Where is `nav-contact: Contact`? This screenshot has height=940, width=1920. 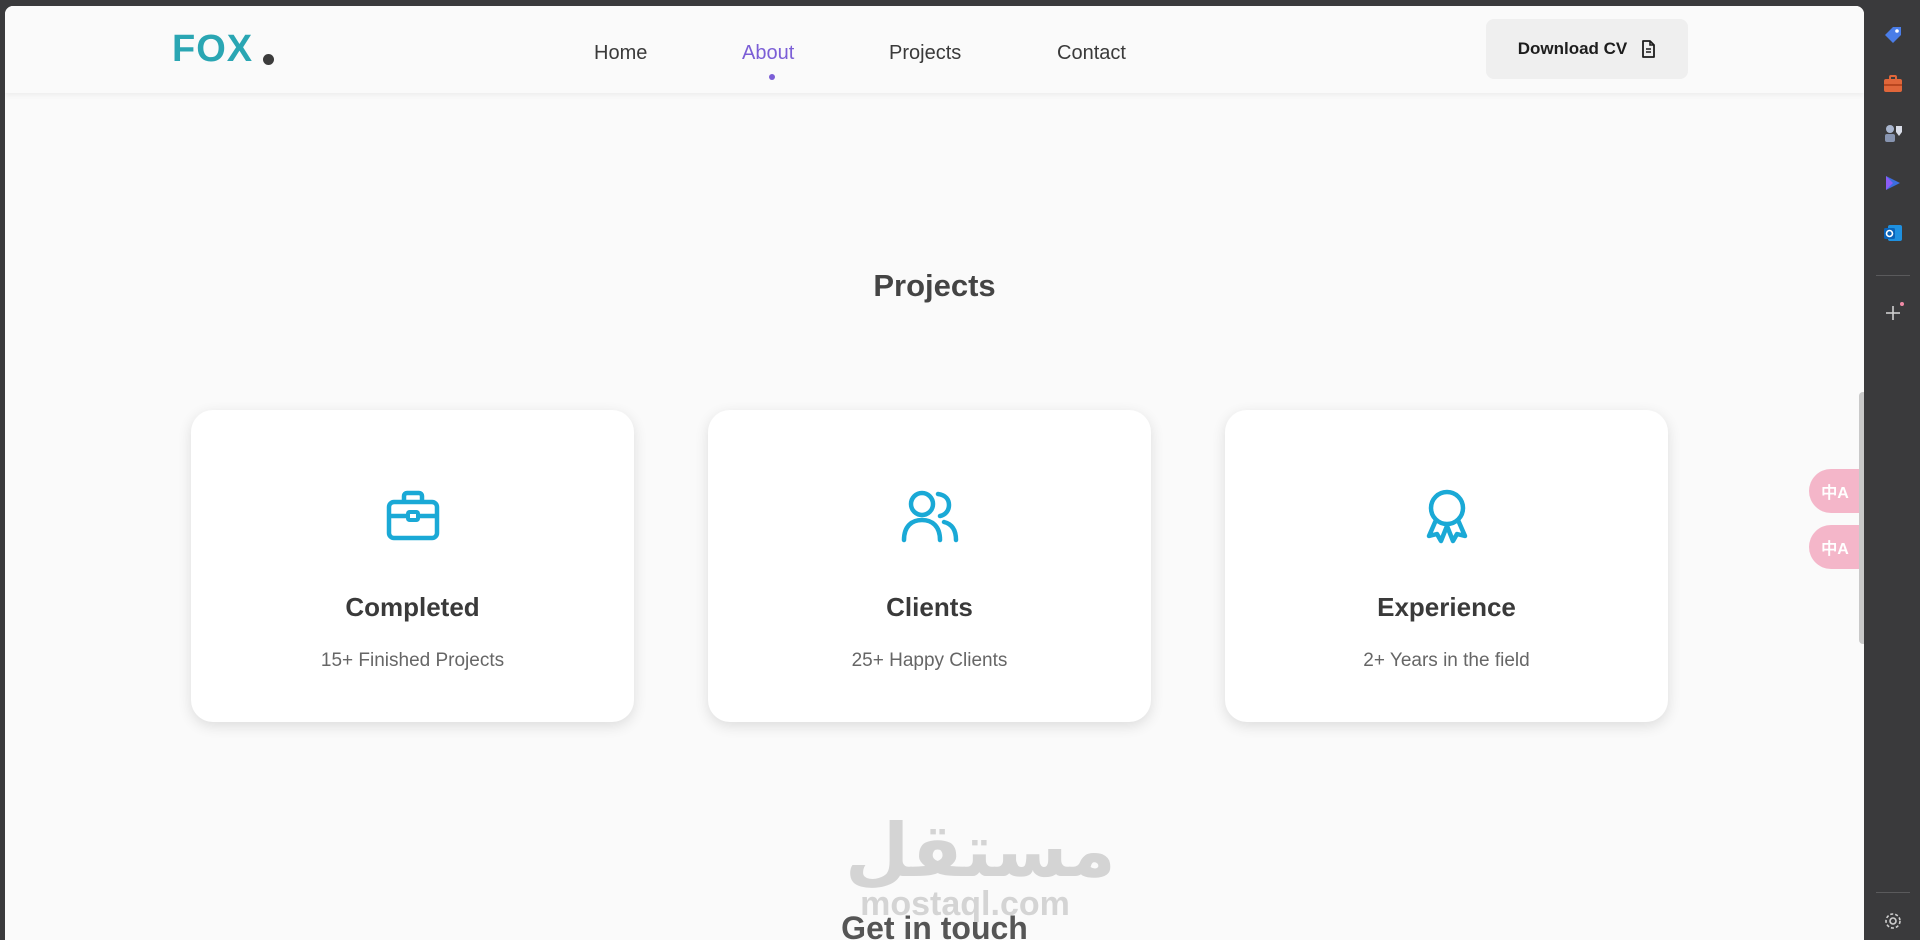 nav-contact: Contact is located at coordinates (1091, 53).